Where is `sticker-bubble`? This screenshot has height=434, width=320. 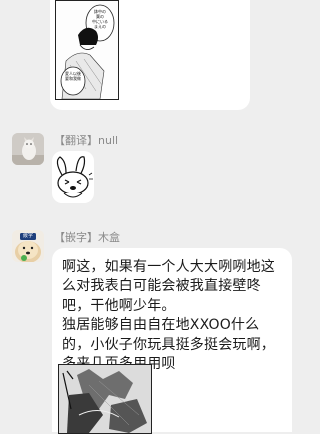 sticker-bubble is located at coordinates (73, 177).